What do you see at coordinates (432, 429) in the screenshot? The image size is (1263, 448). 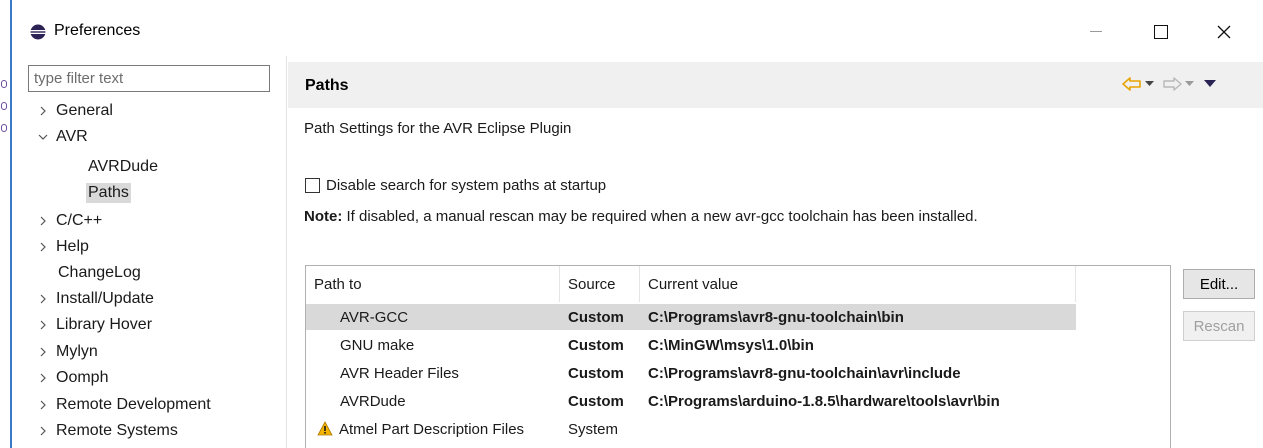 I see `row-path: Atmel Part Description Files` at bounding box center [432, 429].